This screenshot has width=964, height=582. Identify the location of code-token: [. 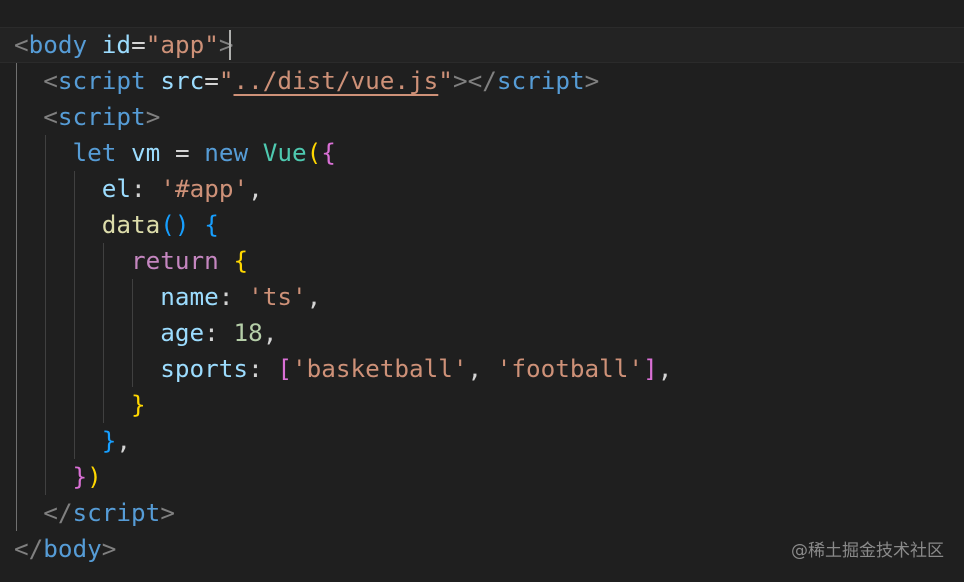
(284, 368).